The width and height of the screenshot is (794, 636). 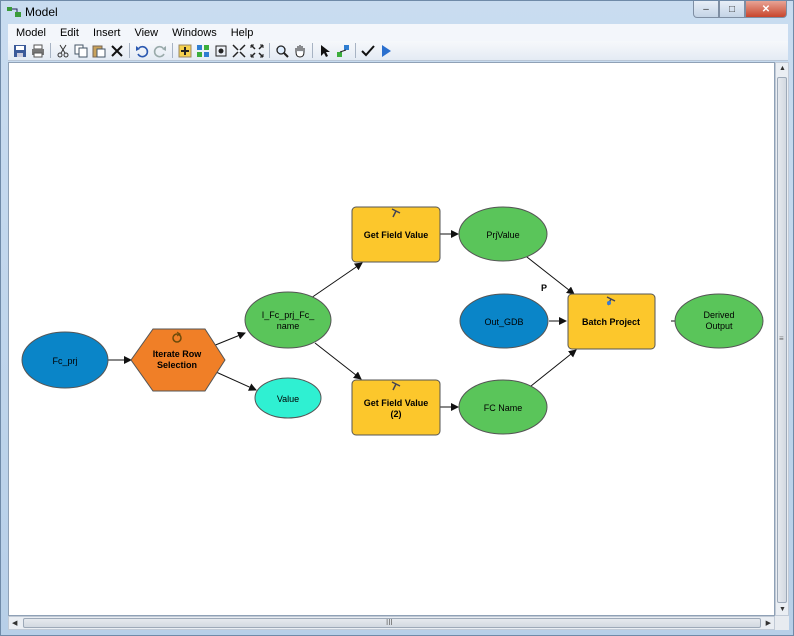 I want to click on batch-project-node: Batch Project, so click(x=611, y=321).